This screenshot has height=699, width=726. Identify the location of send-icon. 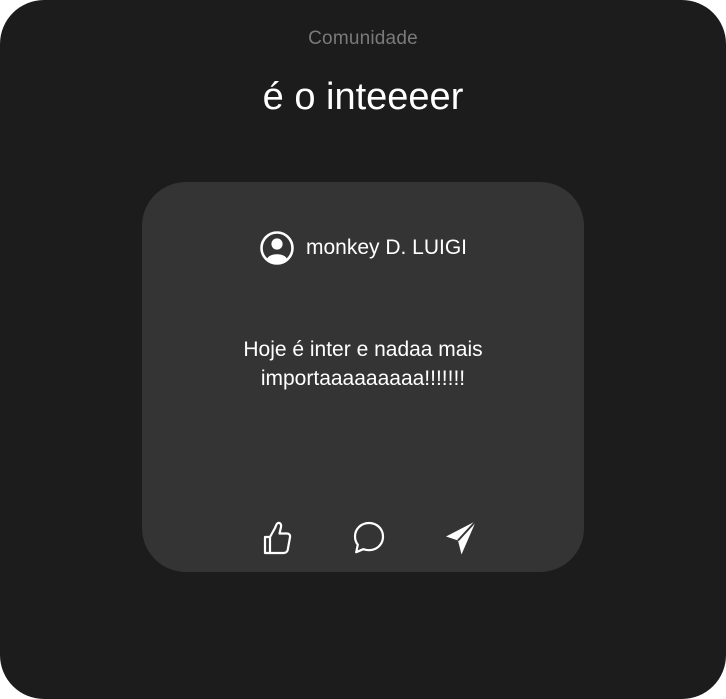
(461, 537).